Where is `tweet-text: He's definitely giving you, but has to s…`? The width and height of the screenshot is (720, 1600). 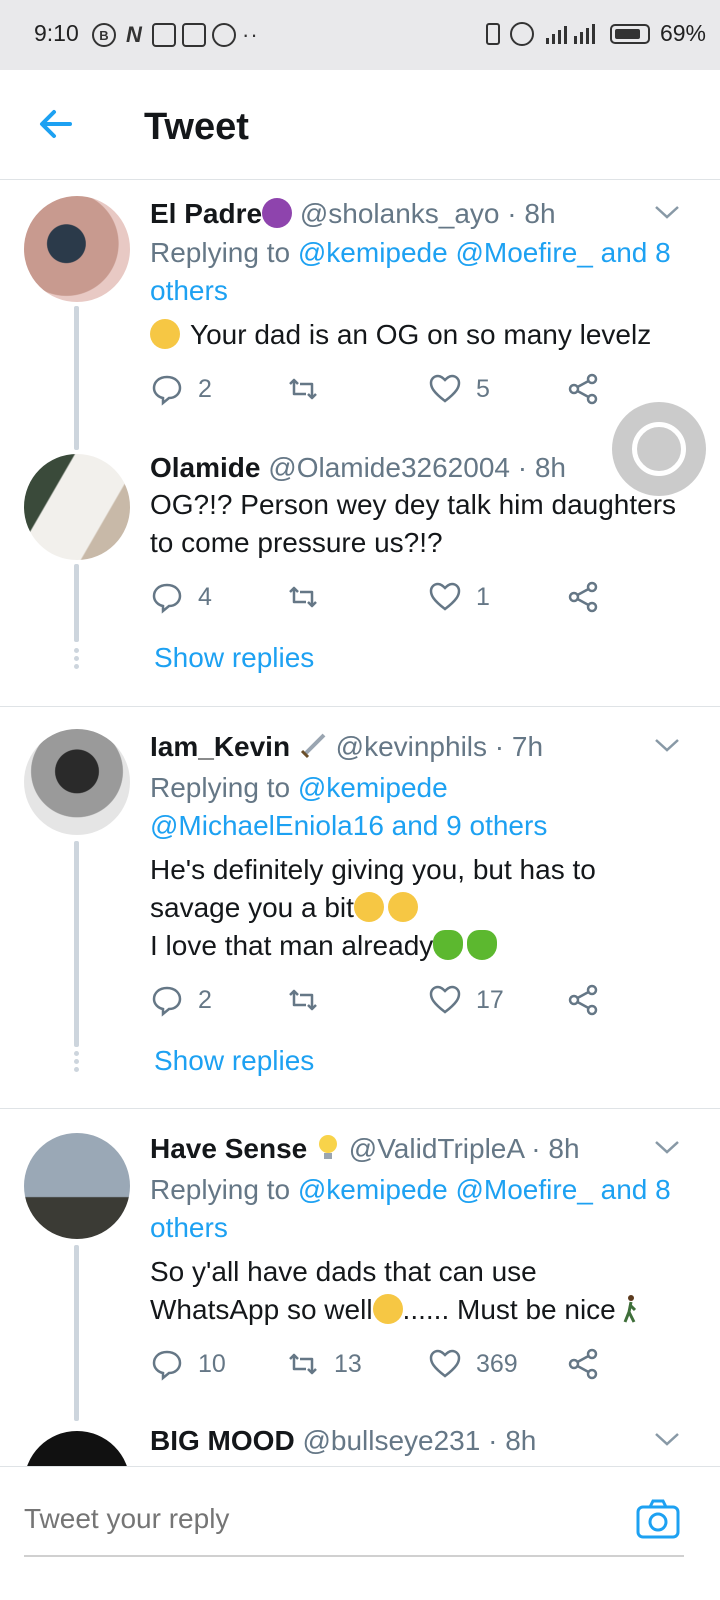
tweet-text: He's definitely giving you, but has to s… is located at coordinates (422, 908).